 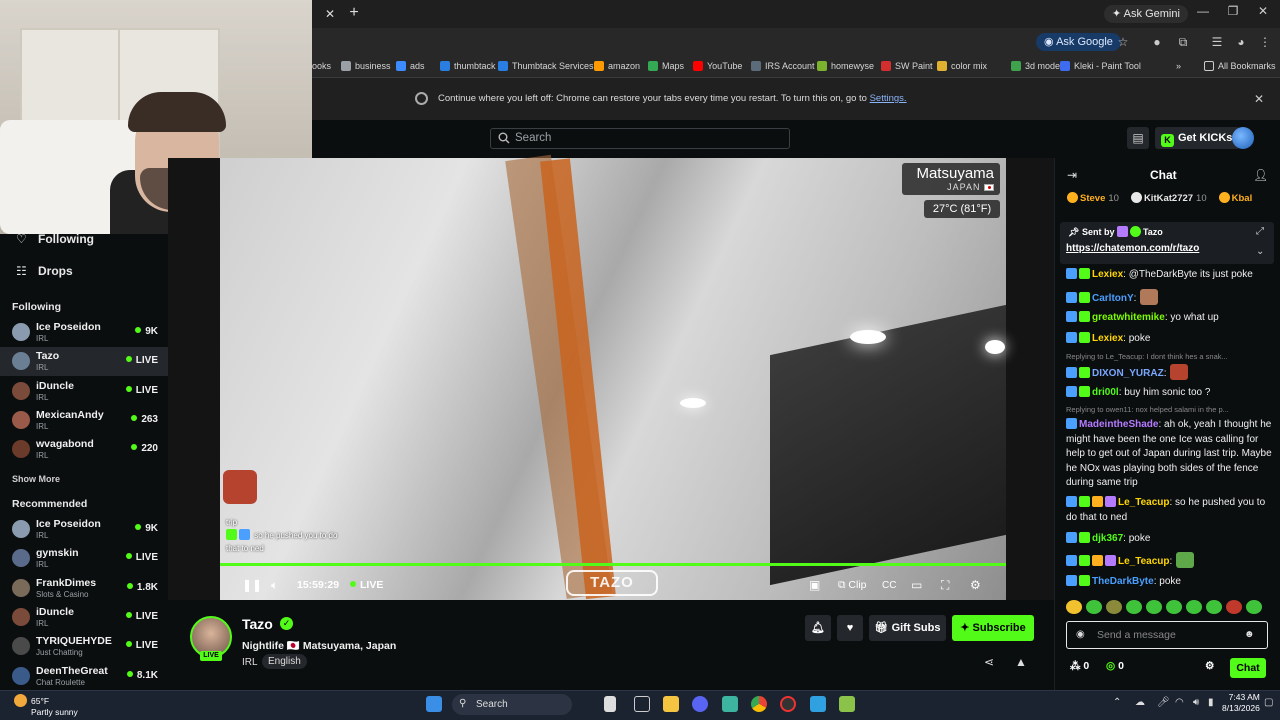 What do you see at coordinates (330, 14) in the screenshot?
I see `tab-close-icon: ✕` at bounding box center [330, 14].